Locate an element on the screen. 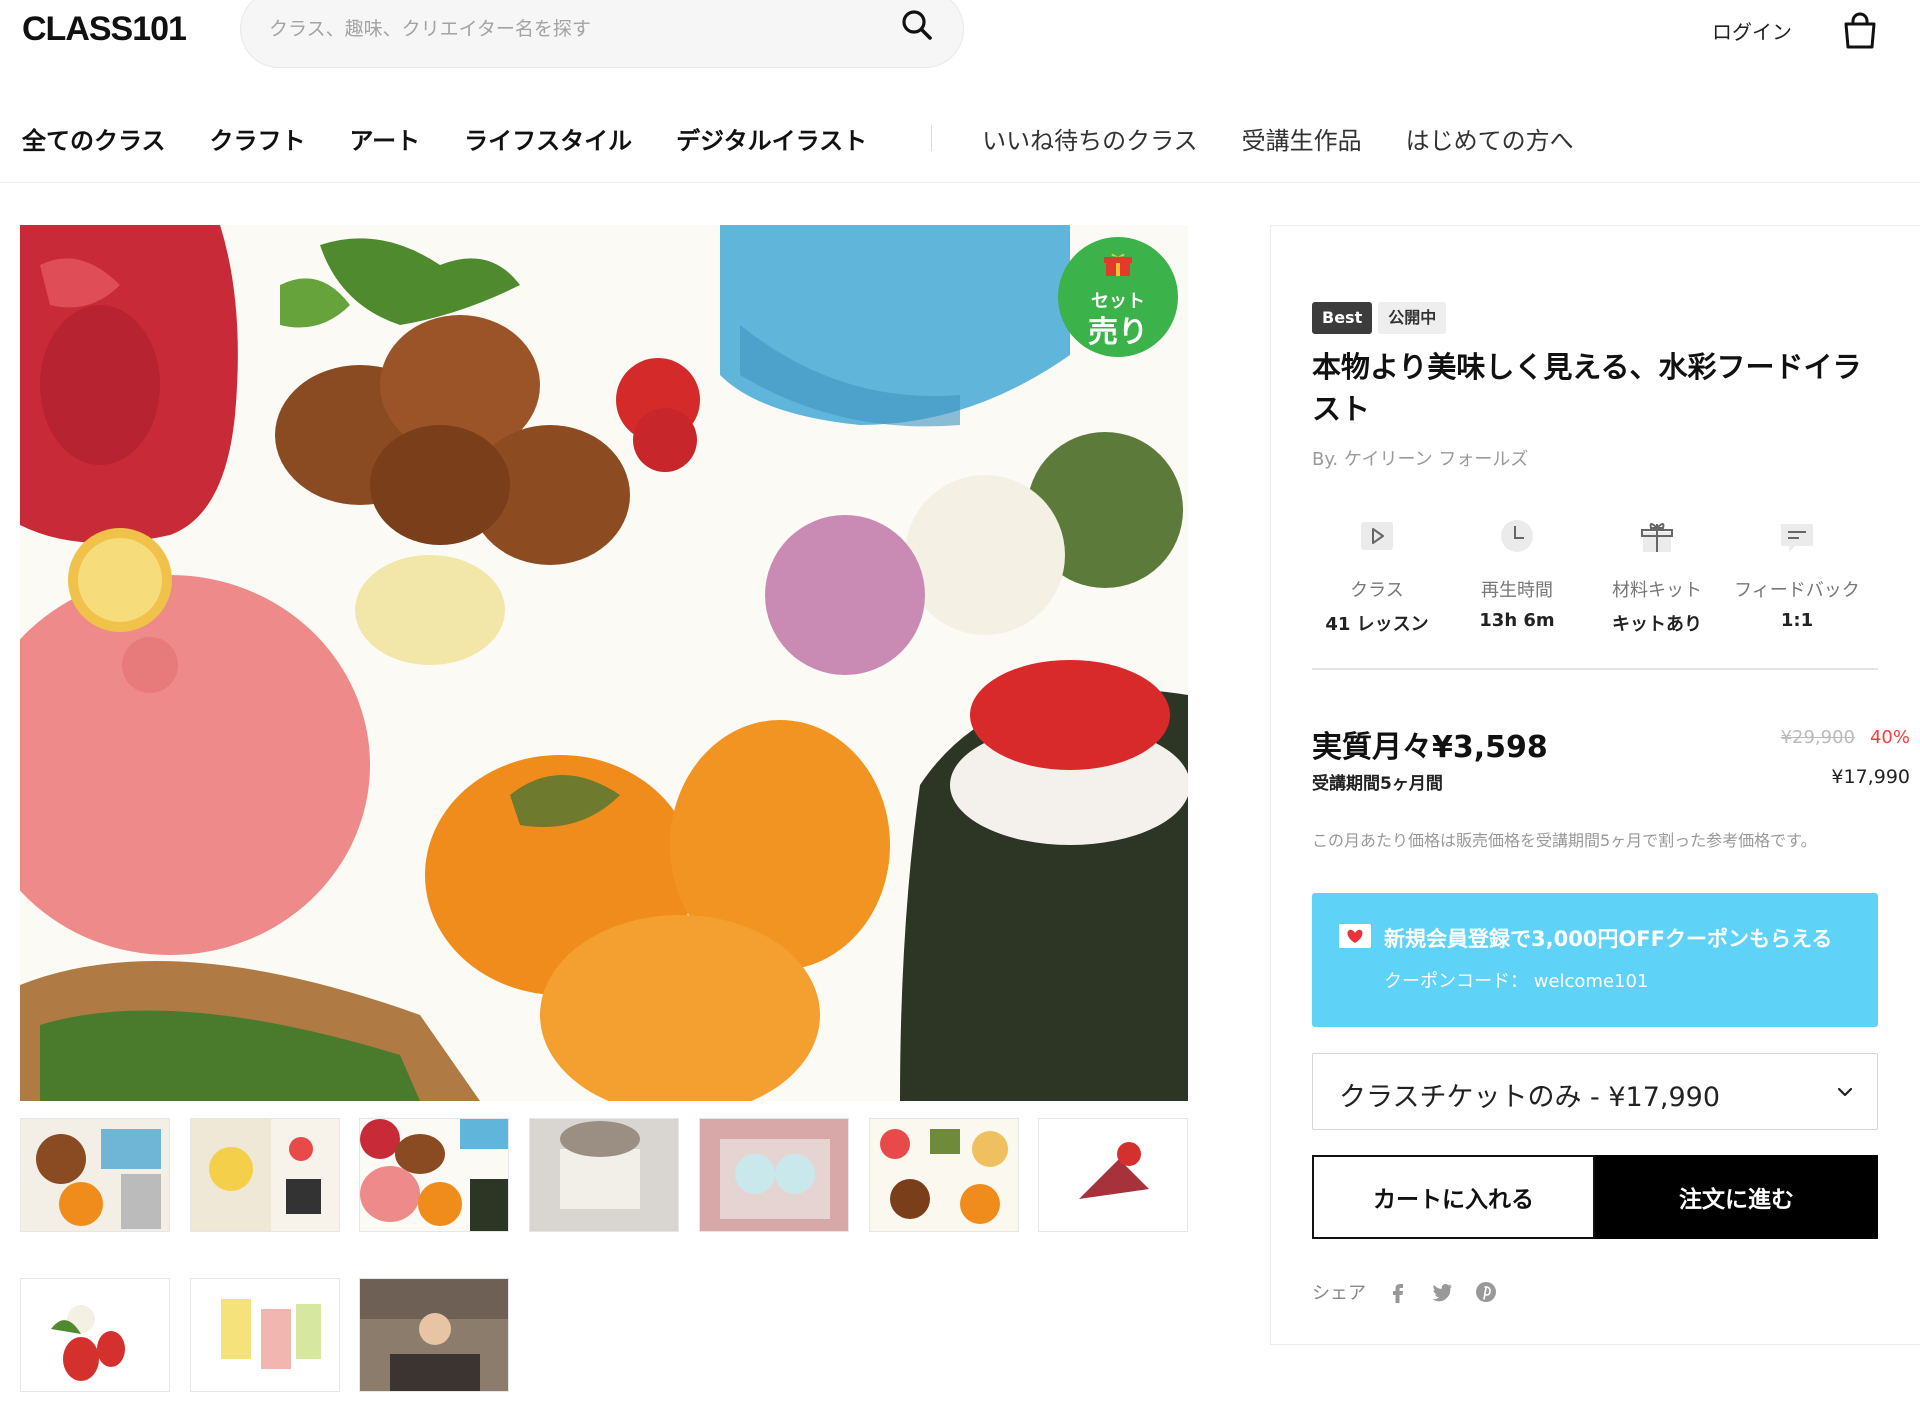 Image resolution: width=1920 pixels, height=1401 pixels. stat-lessons: クラス 41 レッスン is located at coordinates (1377, 576).